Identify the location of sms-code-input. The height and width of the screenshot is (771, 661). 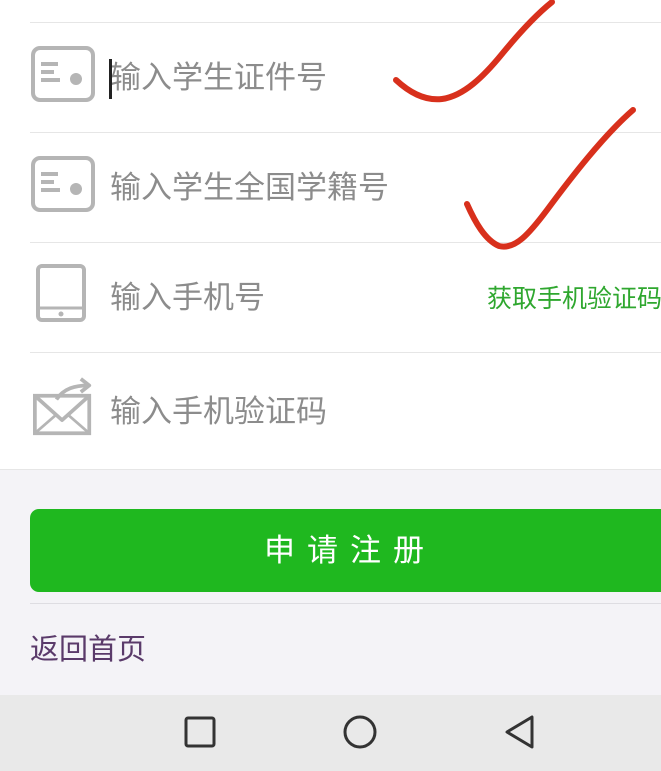
(290, 411).